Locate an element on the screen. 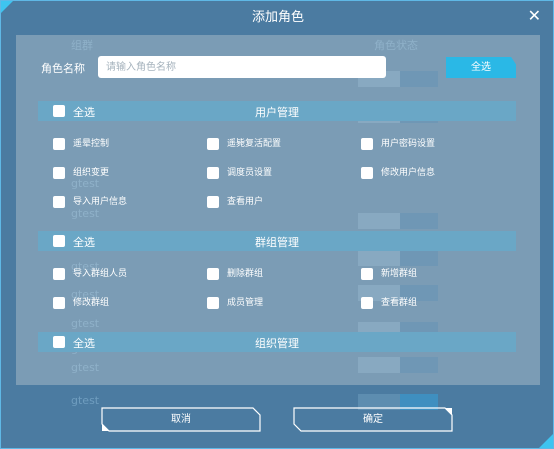 This screenshot has height=449, width=554. section-user-management: 全选 用户管理 is located at coordinates (277, 111).